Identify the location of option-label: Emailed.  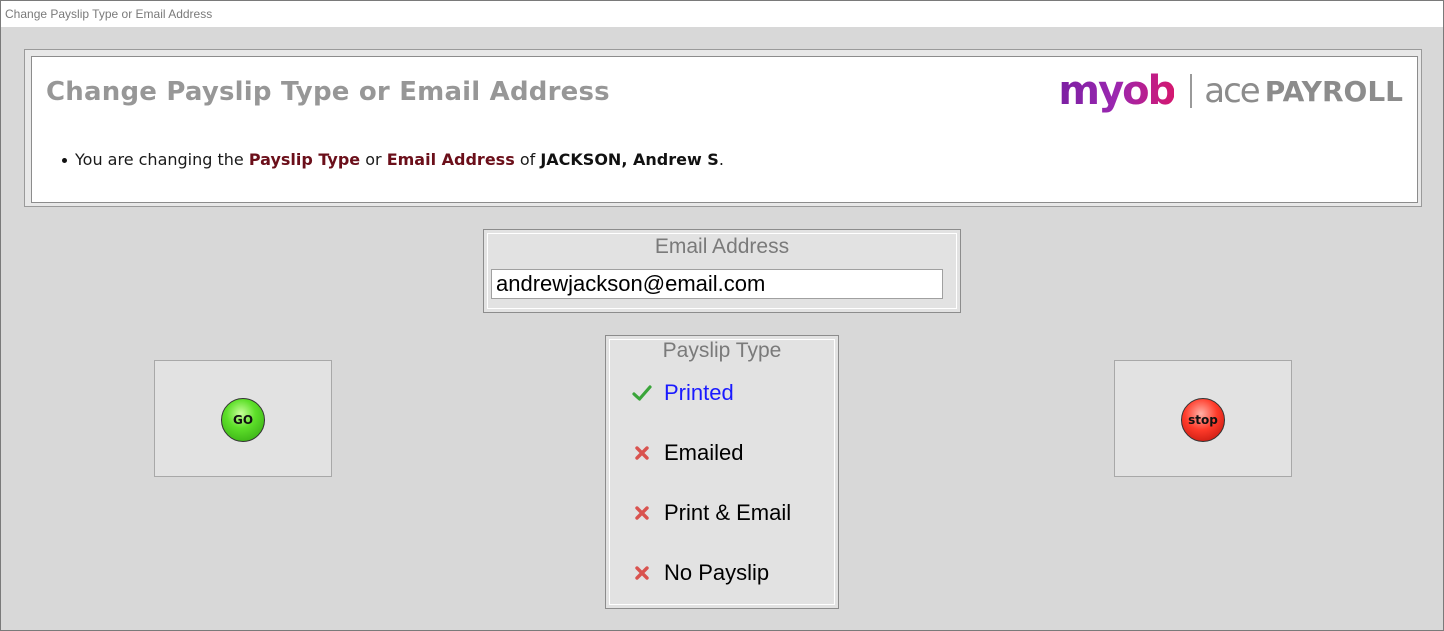
(704, 452).